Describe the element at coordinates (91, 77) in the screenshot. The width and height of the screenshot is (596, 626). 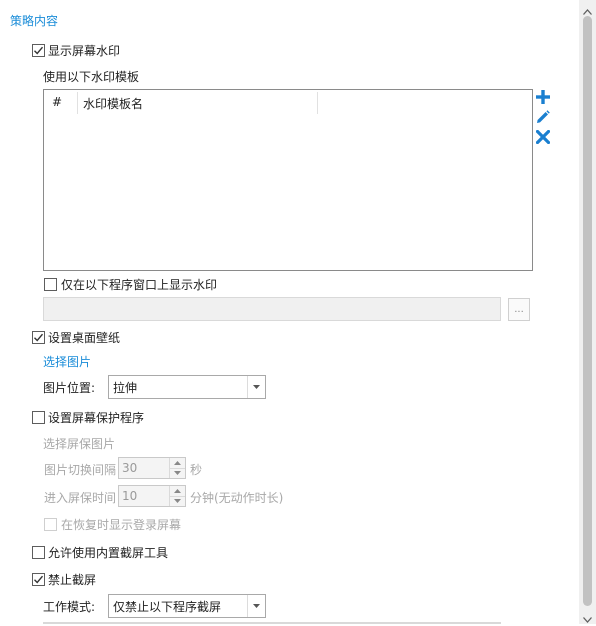
I see `template-label: 使用以下水印模板` at that location.